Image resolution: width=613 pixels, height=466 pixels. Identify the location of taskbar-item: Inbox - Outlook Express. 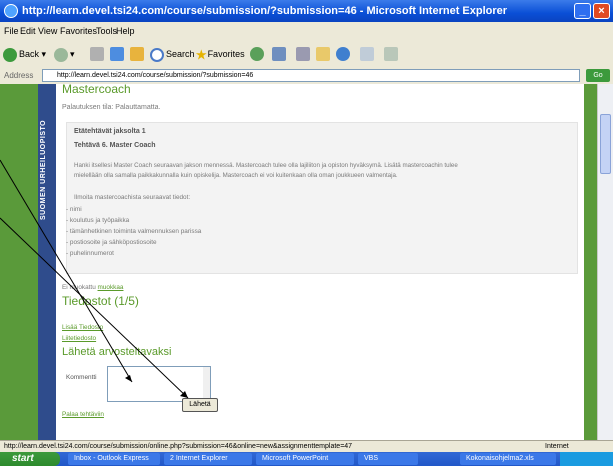
(114, 459).